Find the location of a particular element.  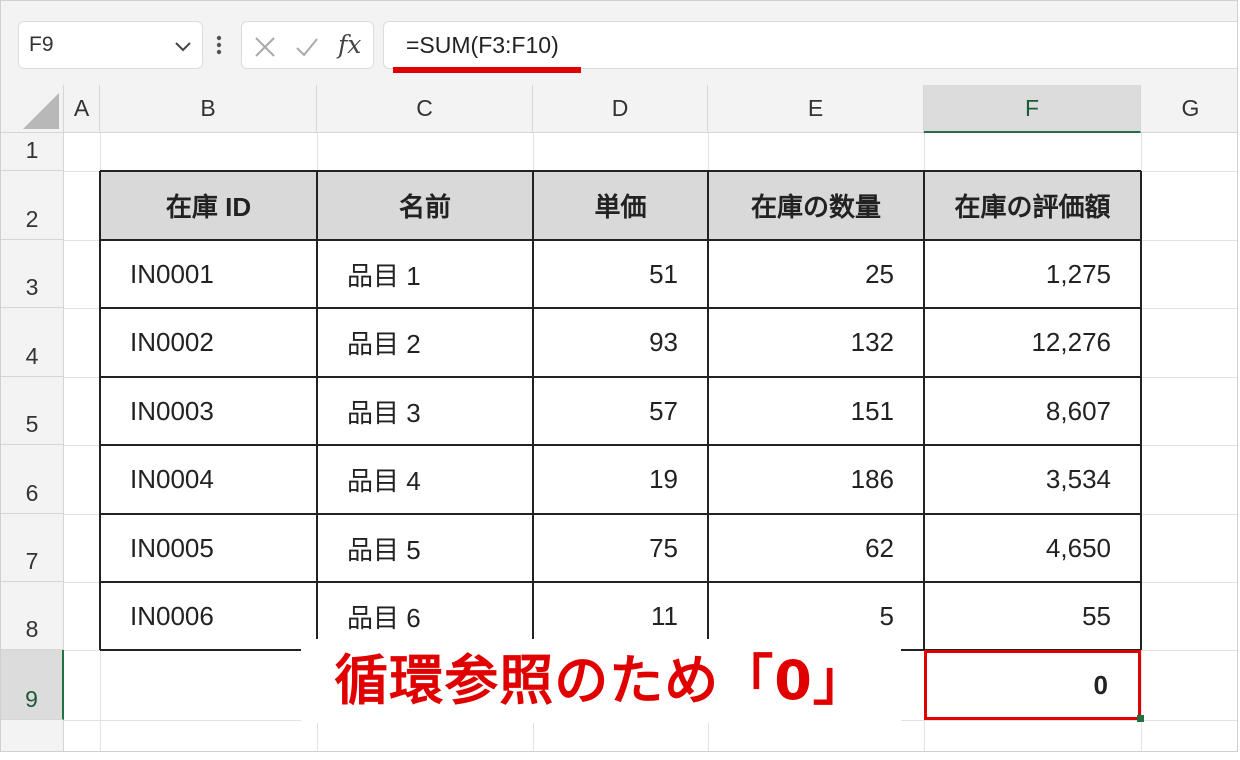

table-cell: IN0004 is located at coordinates (208, 479).